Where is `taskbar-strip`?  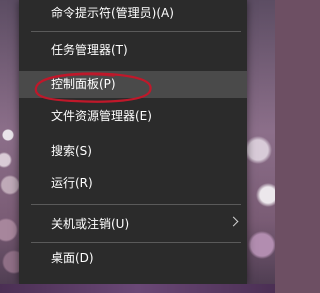 taskbar-strip is located at coordinates (137, 288).